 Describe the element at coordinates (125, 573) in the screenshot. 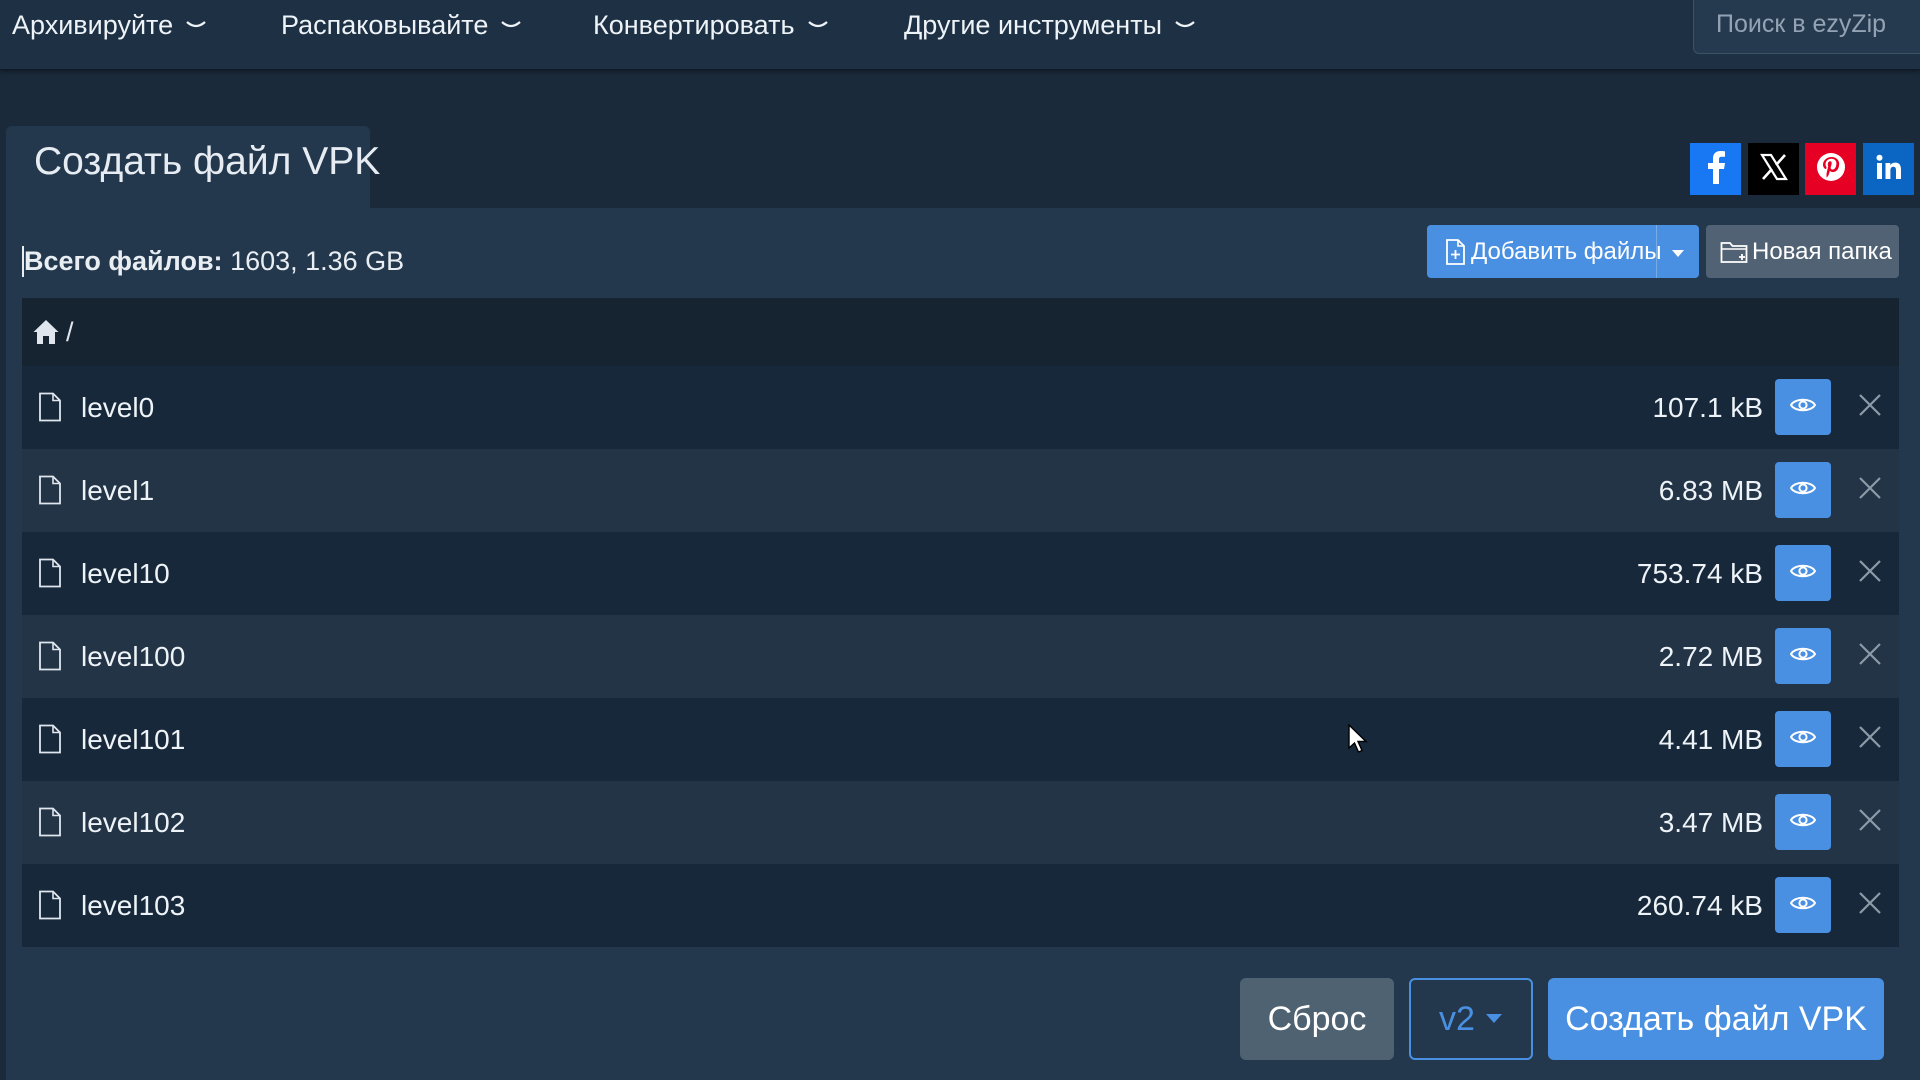

I see `file-name: level10` at that location.